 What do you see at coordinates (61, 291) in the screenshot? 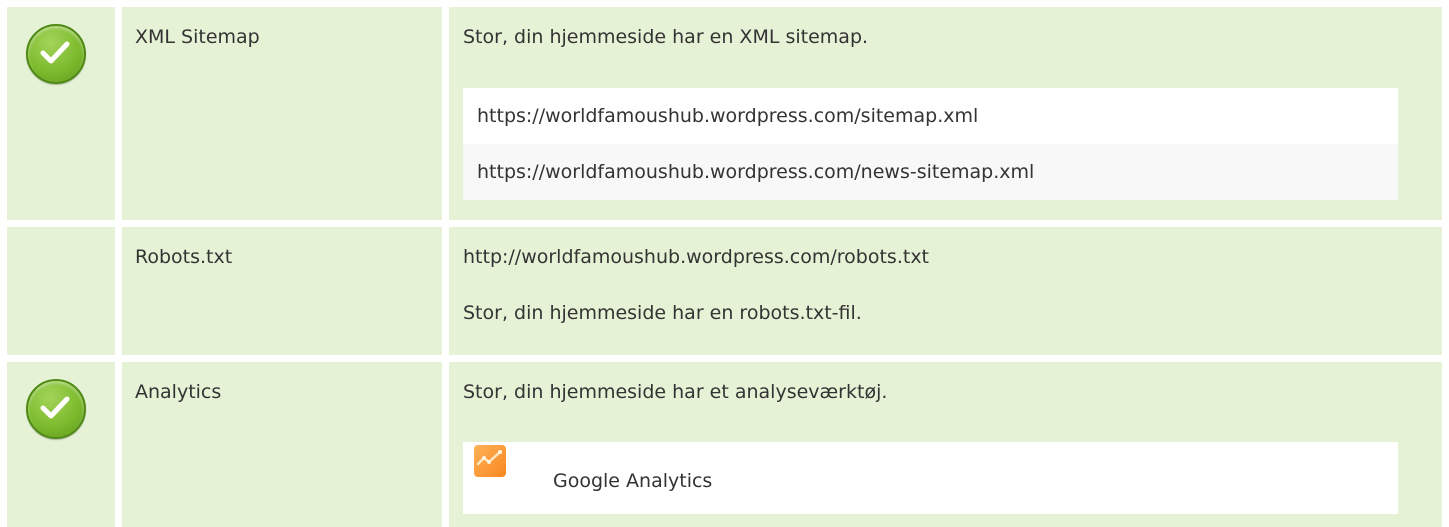
I see `status-cell-robots` at bounding box center [61, 291].